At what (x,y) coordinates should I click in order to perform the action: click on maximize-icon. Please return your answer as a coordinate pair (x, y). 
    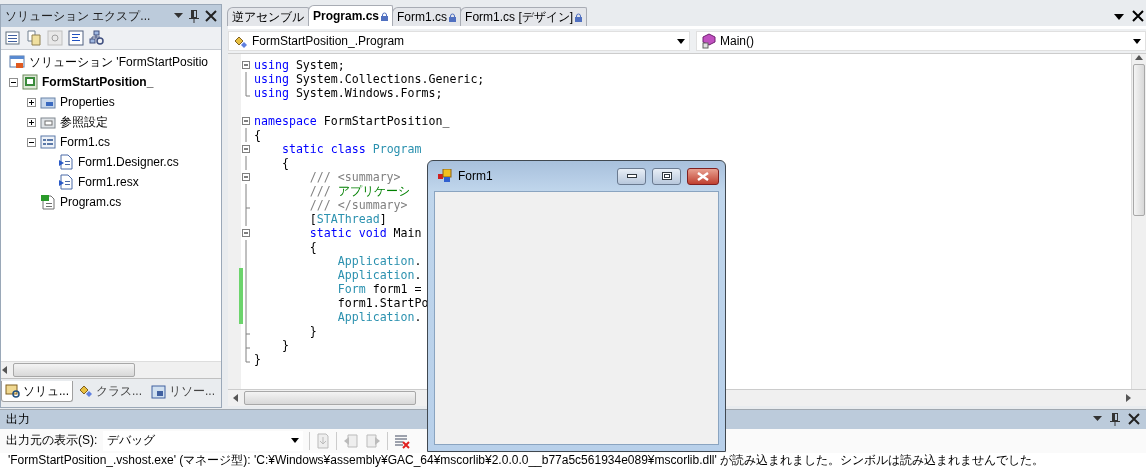
    Looking at the image, I should click on (666, 176).